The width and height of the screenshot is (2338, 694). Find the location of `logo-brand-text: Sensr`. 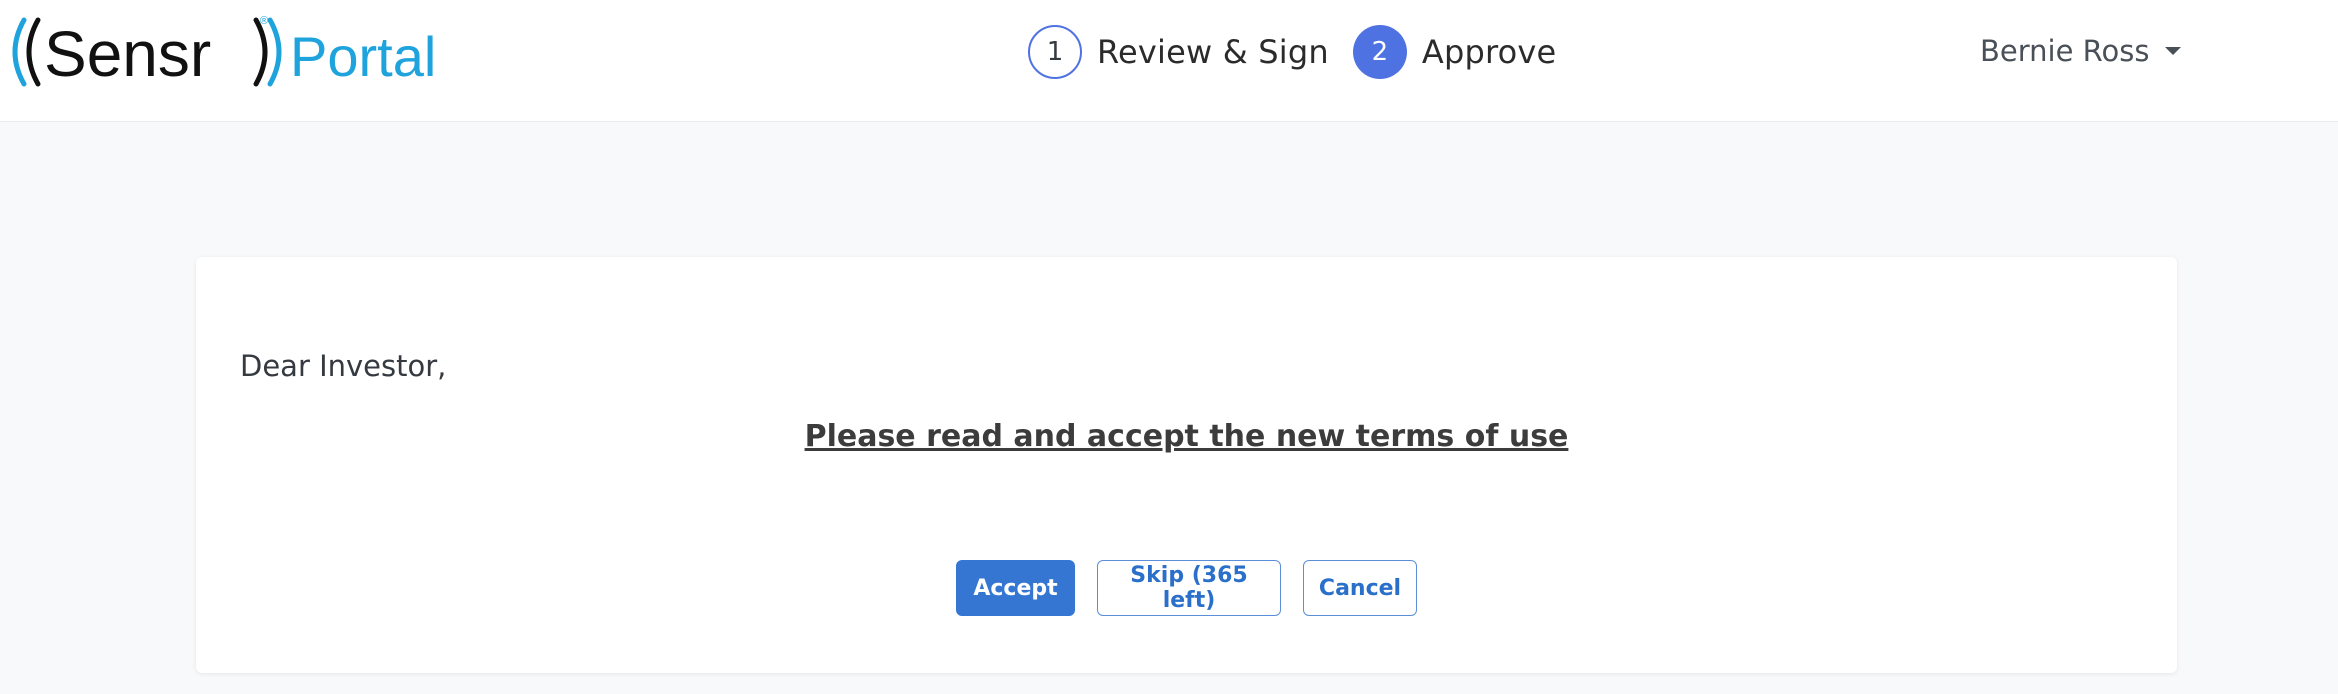

logo-brand-text: Sensr is located at coordinates (127, 54).